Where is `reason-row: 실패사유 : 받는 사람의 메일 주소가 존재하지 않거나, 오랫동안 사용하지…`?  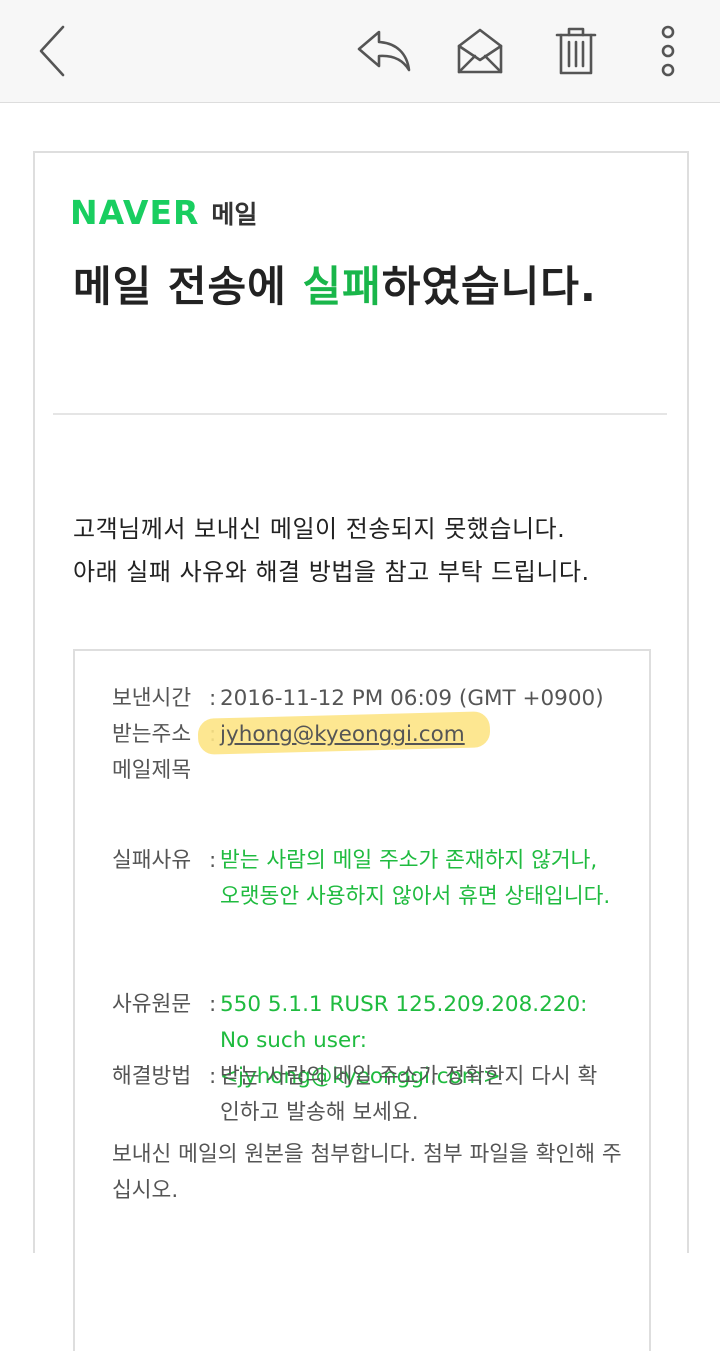 reason-row: 실패사유 : 받는 사람의 메일 주소가 존재하지 않거나, 오랫동안 사용하지… is located at coordinates (363, 879).